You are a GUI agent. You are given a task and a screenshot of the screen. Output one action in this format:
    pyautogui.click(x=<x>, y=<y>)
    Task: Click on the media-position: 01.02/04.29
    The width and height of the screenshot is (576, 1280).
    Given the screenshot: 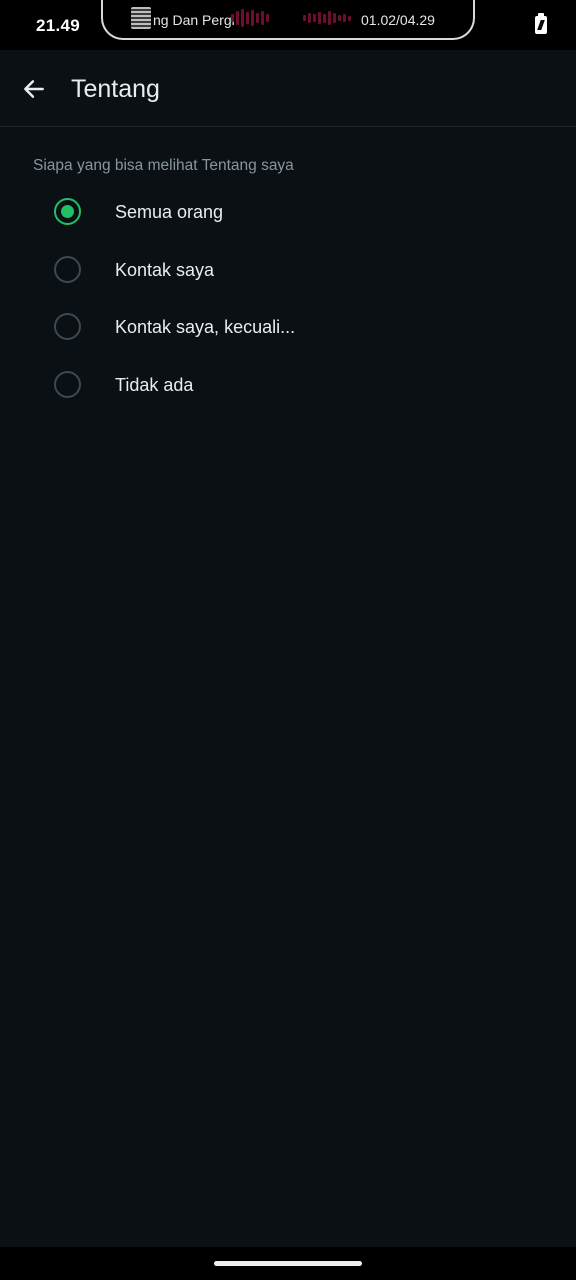 What is the action you would take?
    pyautogui.click(x=398, y=20)
    